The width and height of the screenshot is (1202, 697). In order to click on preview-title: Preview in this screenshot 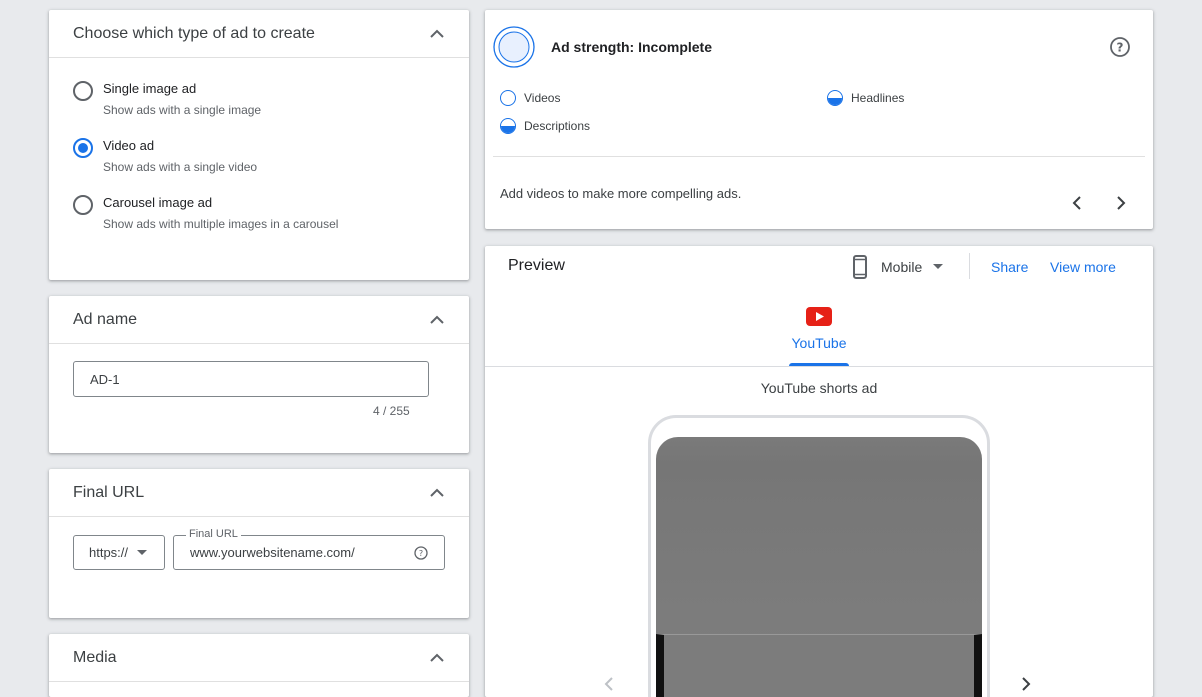, I will do `click(536, 265)`.